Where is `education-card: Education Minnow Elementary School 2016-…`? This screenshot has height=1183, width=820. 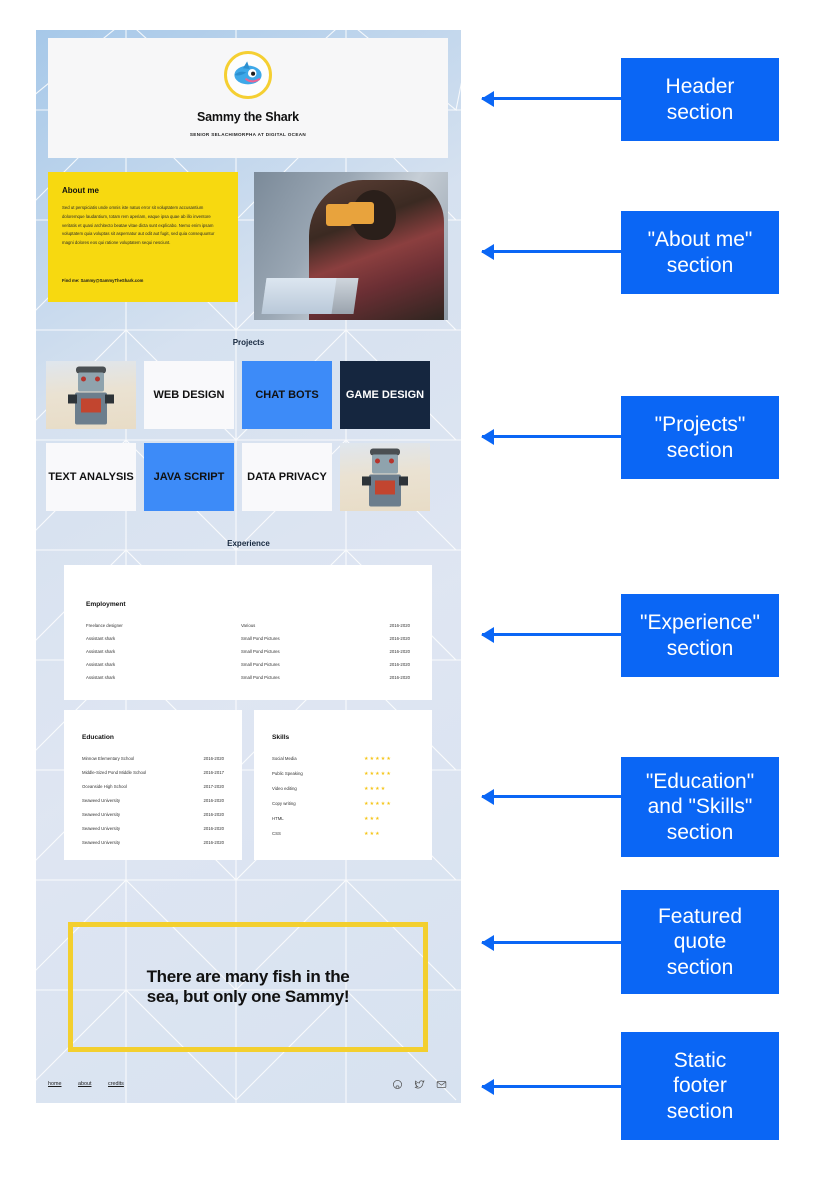
education-card: Education Minnow Elementary School 2016-… is located at coordinates (153, 785).